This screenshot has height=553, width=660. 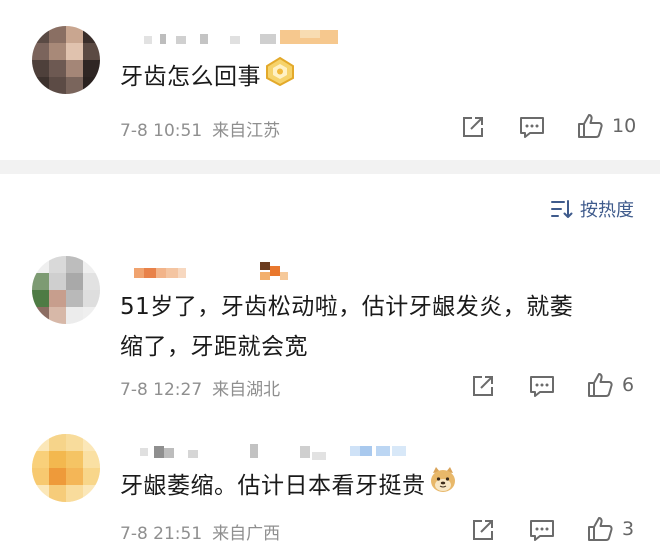 What do you see at coordinates (205, 128) in the screenshot?
I see `comment-meta: 7-8 10:51 来自江苏` at bounding box center [205, 128].